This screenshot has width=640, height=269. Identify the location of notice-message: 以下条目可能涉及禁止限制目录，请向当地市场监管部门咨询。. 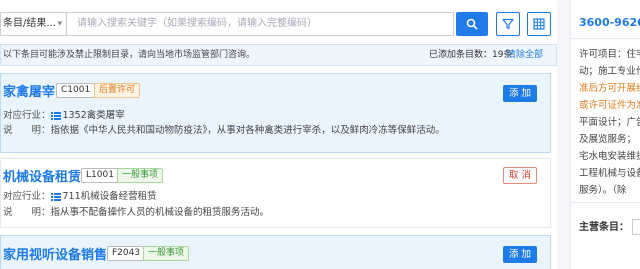
(129, 55).